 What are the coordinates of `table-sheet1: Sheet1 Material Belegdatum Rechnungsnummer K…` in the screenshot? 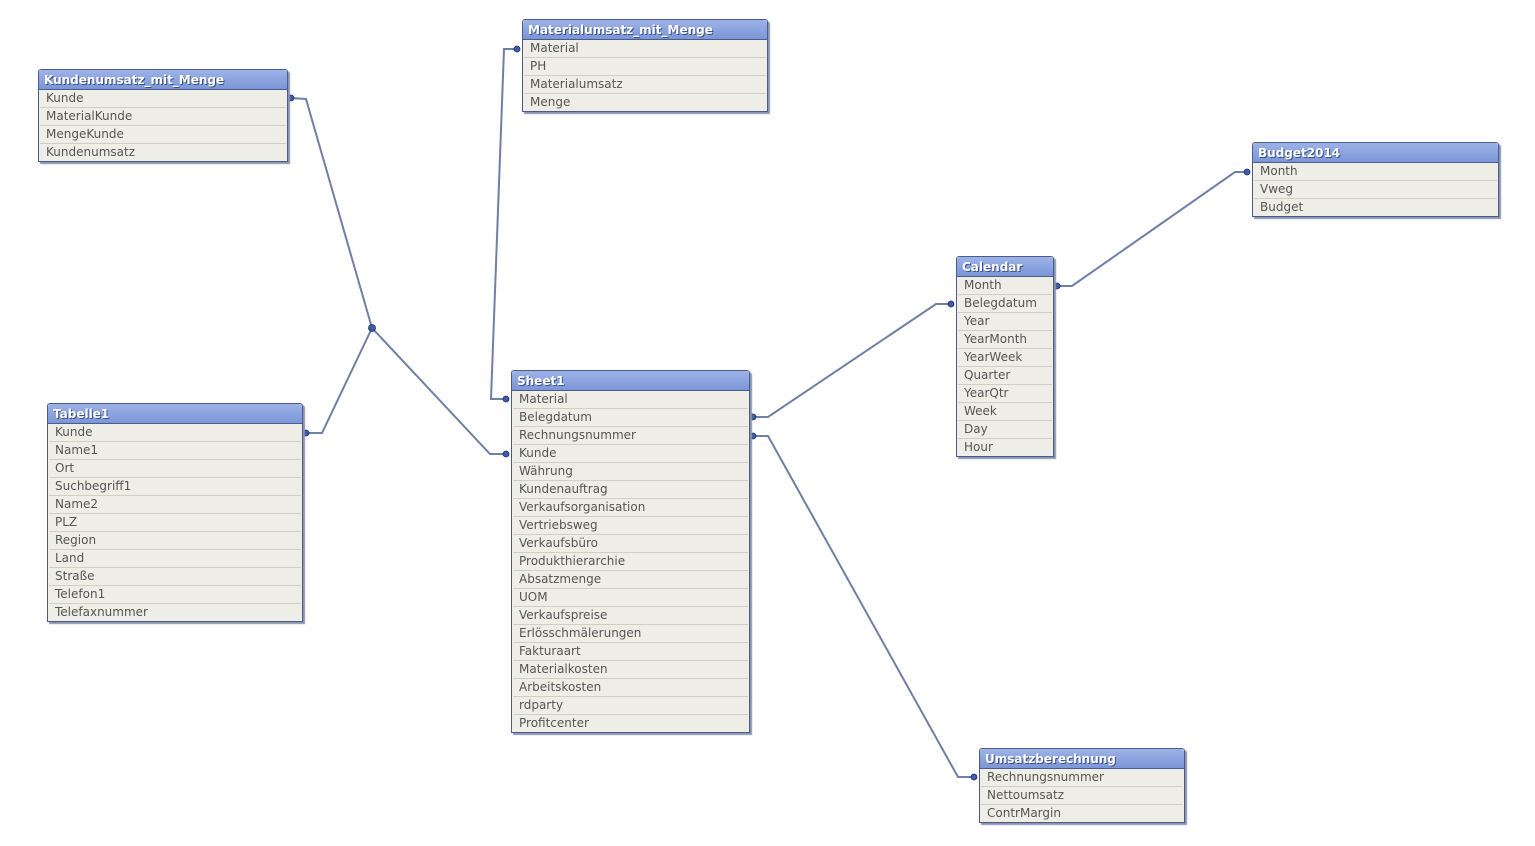 It's located at (630, 551).